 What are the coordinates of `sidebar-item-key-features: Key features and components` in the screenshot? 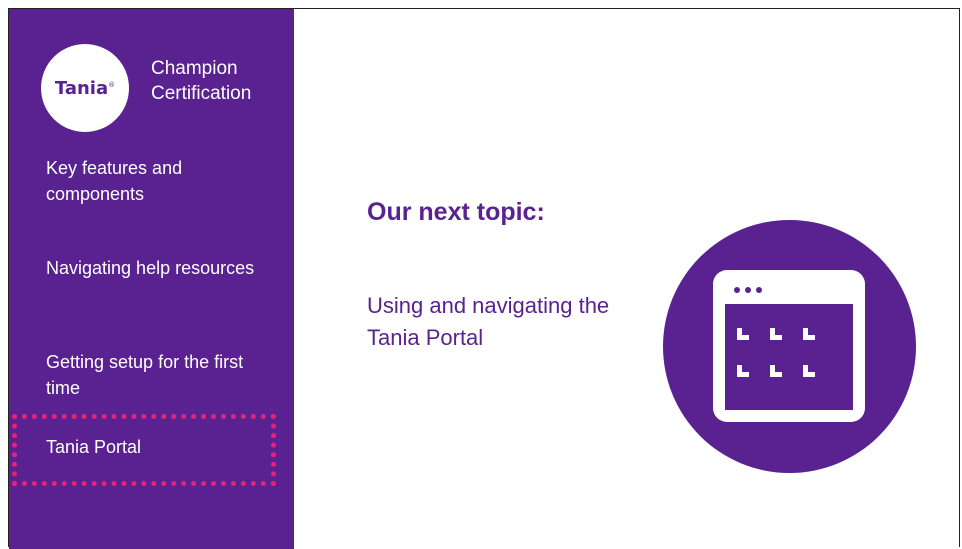 It's located at (156, 181).